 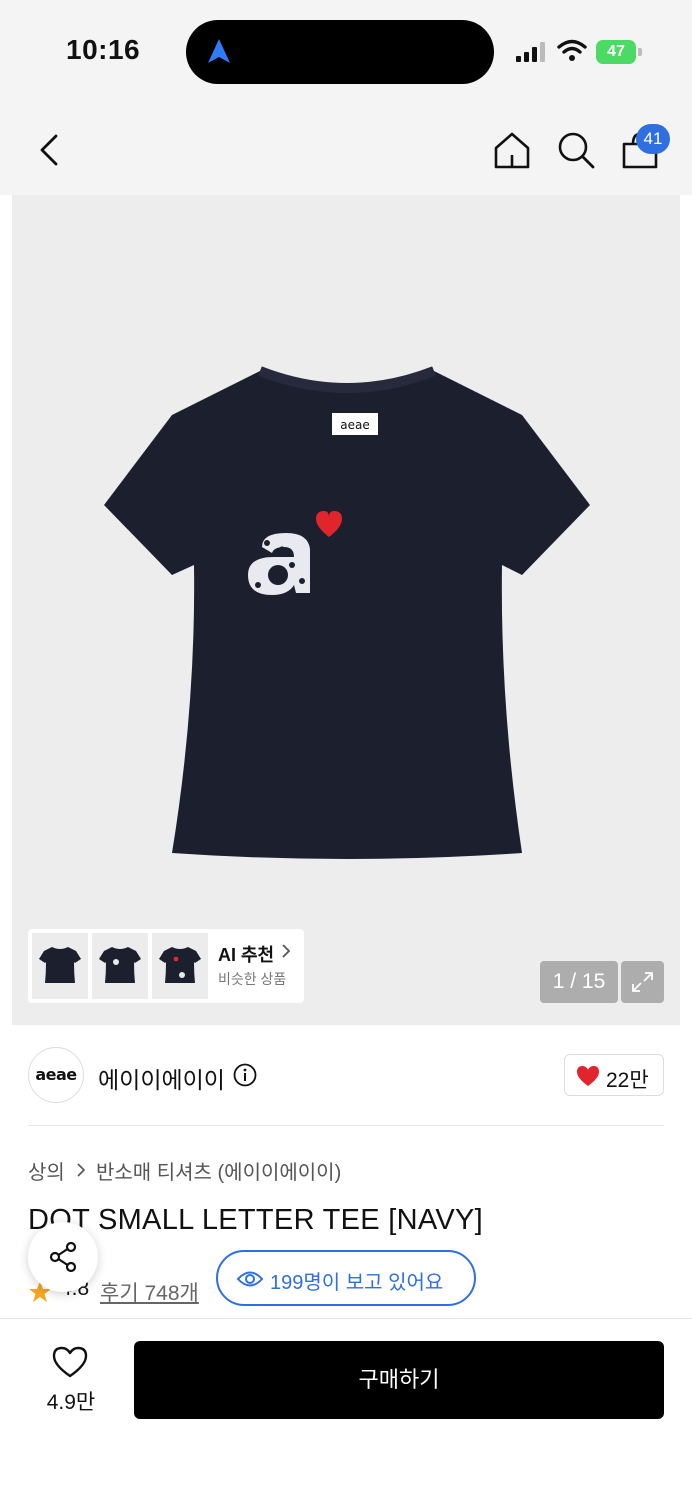 I want to click on breadcrumb-subcategory: 반소매 티셔츠 (에이이에이이), so click(x=218, y=1170).